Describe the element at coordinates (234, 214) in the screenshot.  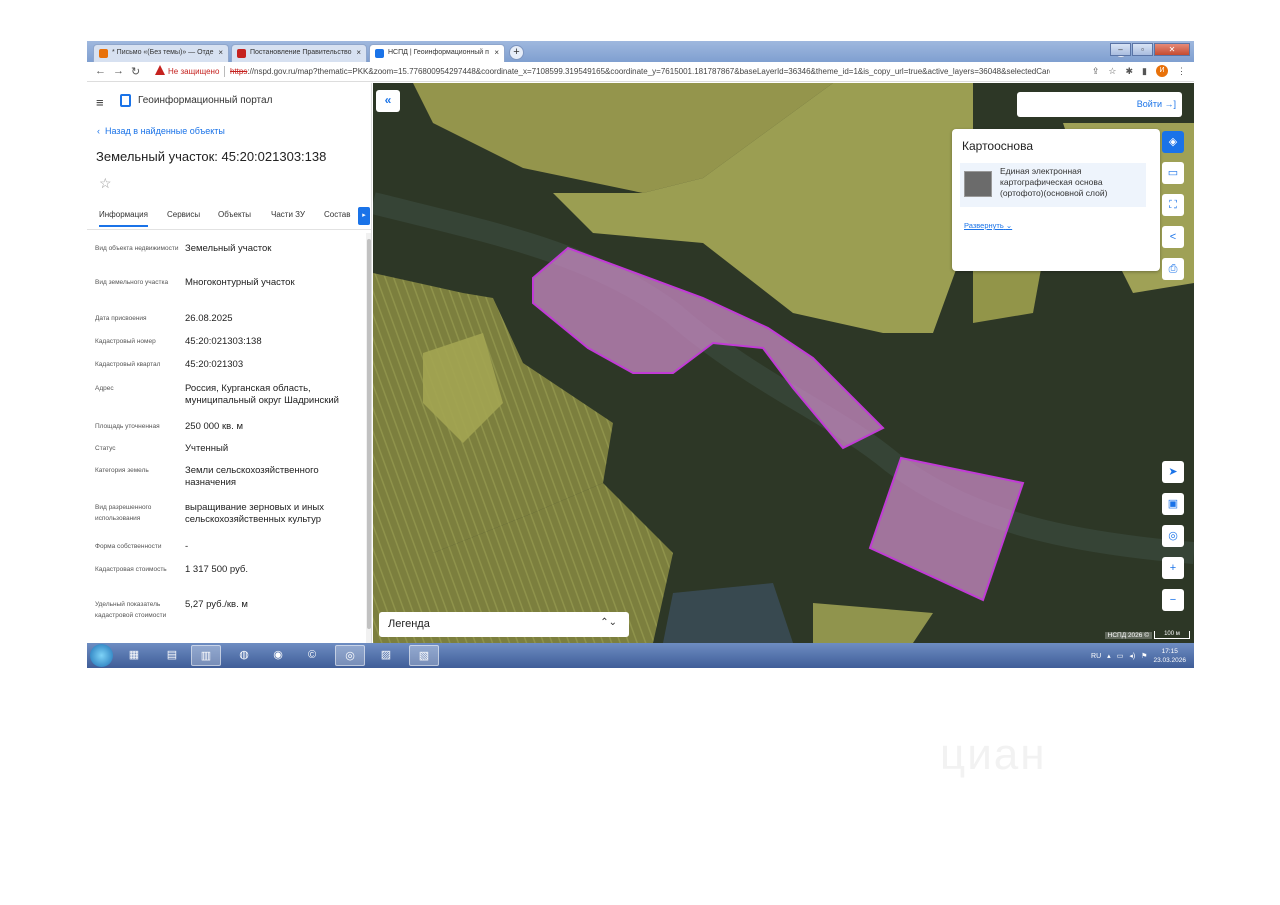
I see `tab-objects: Объекты` at that location.